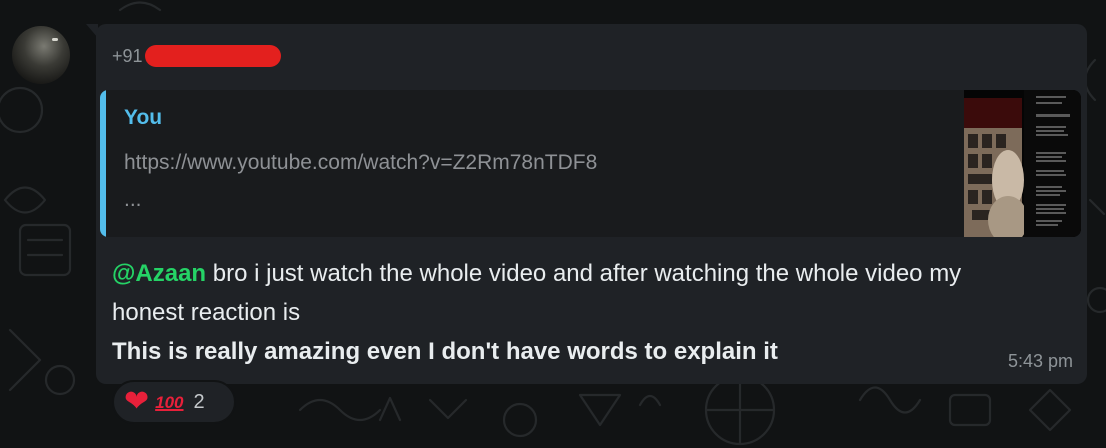 The width and height of the screenshot is (1106, 448). What do you see at coordinates (143, 117) in the screenshot?
I see `quote-author: You` at bounding box center [143, 117].